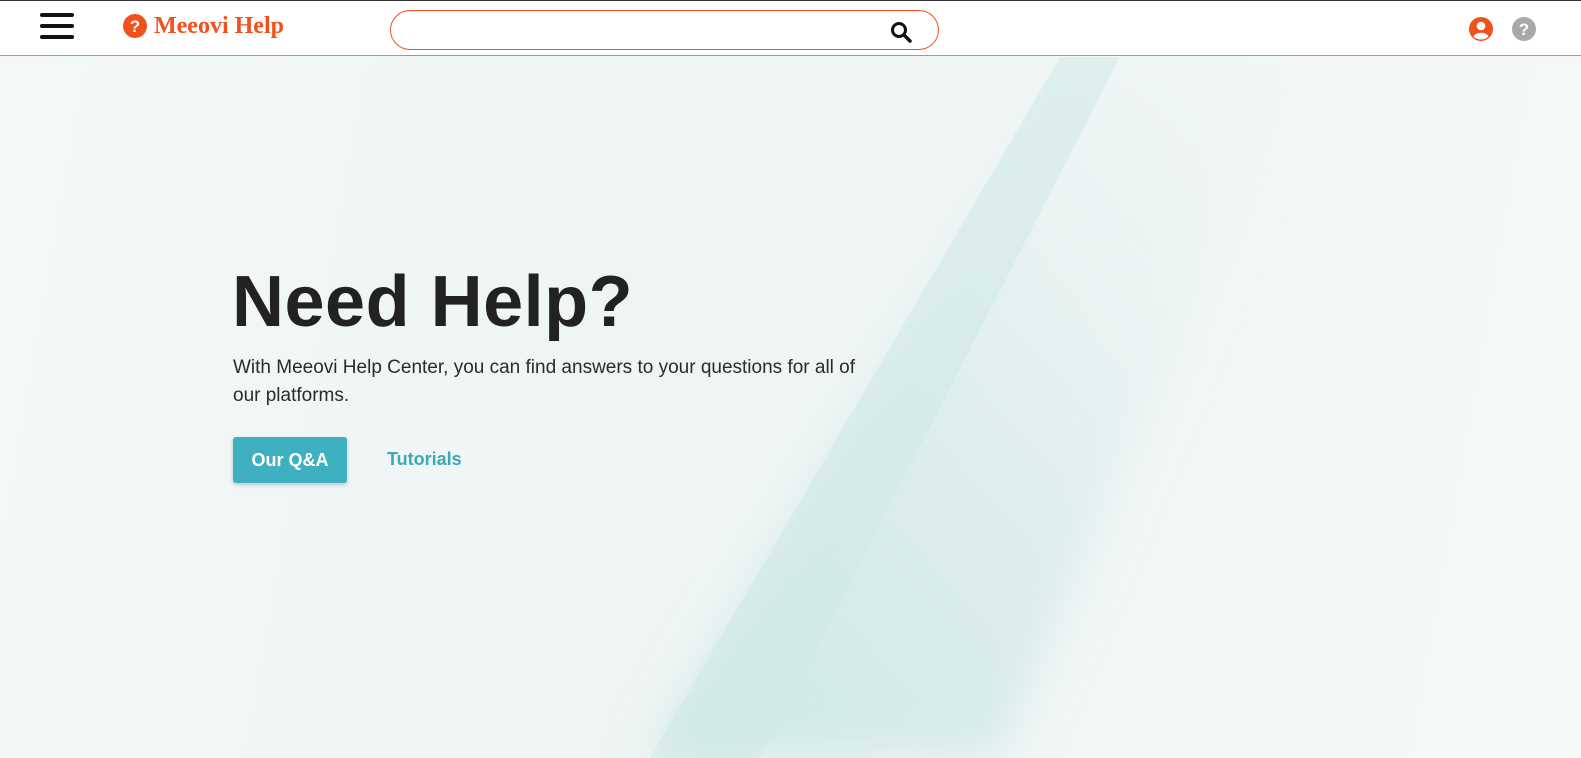 This screenshot has height=758, width=1581. I want to click on logo-text: Meeovi Help, so click(219, 25).